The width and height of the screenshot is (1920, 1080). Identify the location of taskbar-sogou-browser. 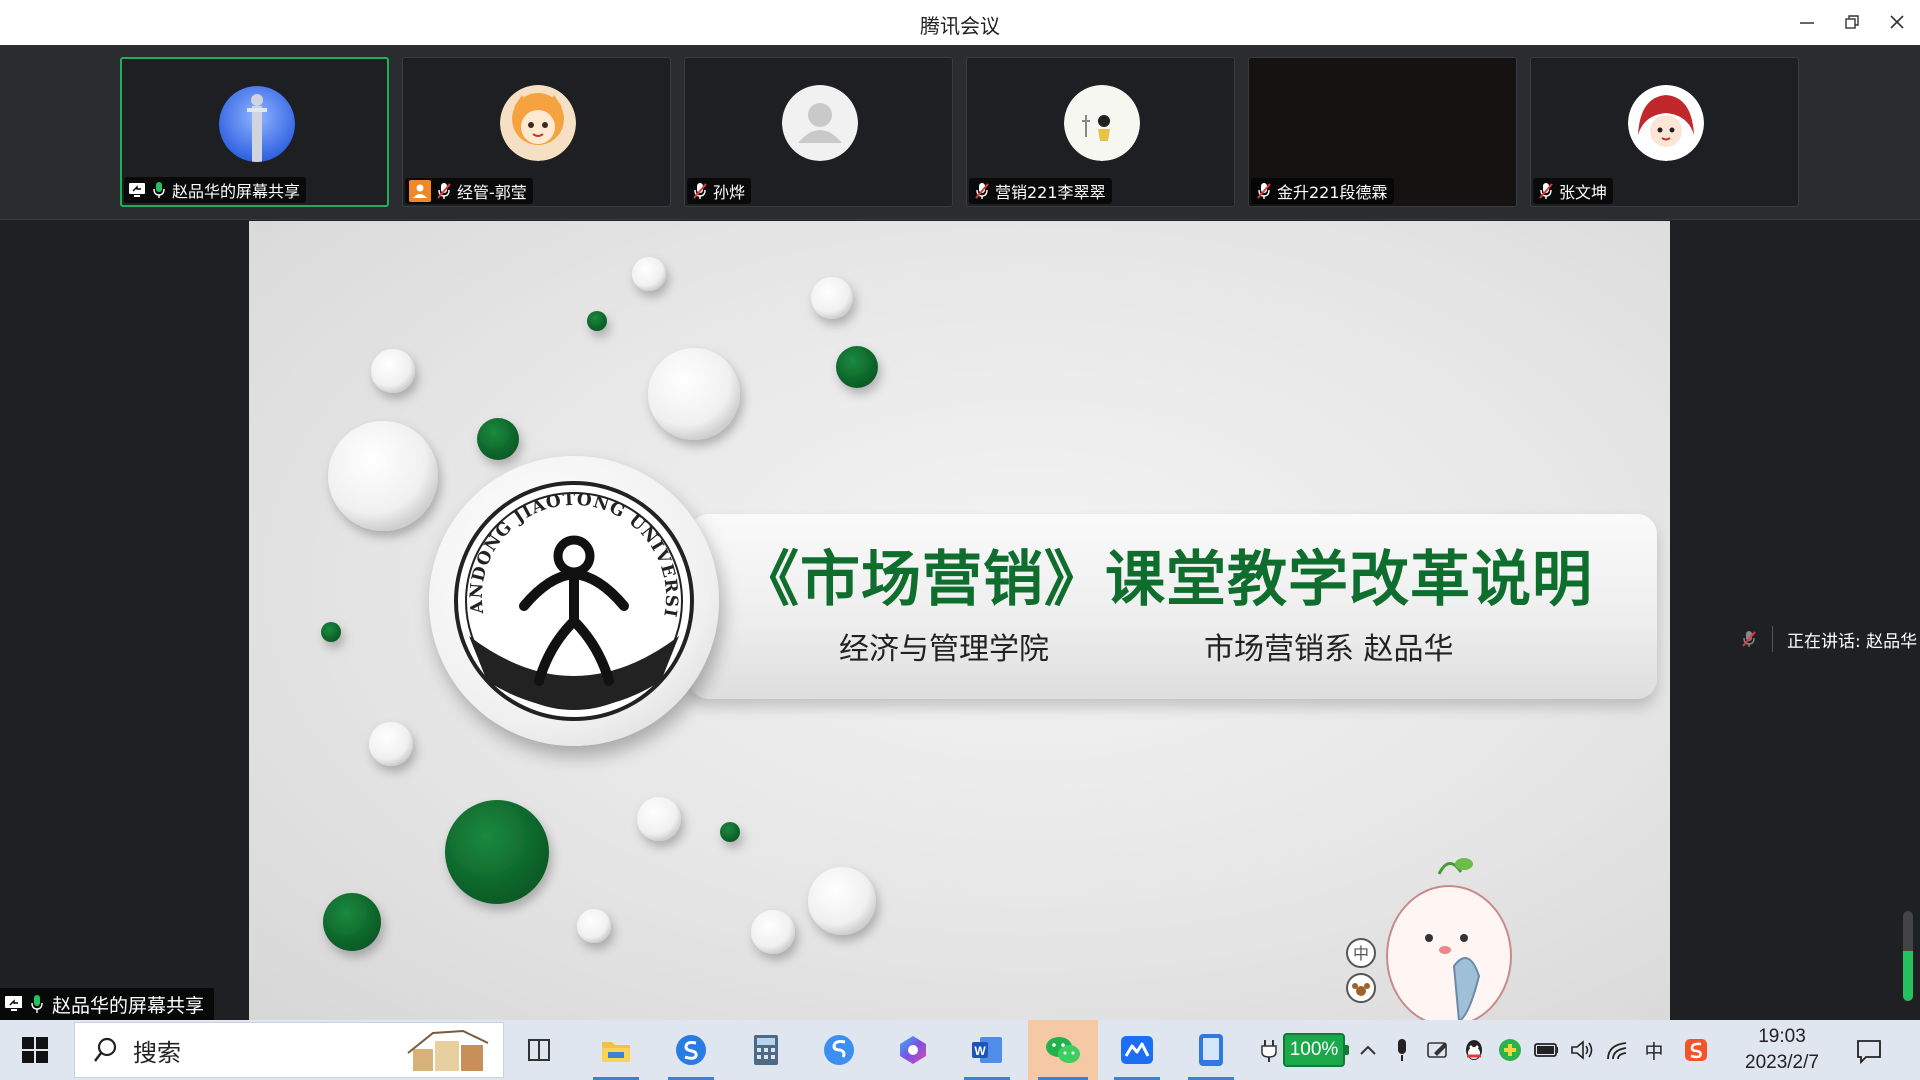
(691, 1050).